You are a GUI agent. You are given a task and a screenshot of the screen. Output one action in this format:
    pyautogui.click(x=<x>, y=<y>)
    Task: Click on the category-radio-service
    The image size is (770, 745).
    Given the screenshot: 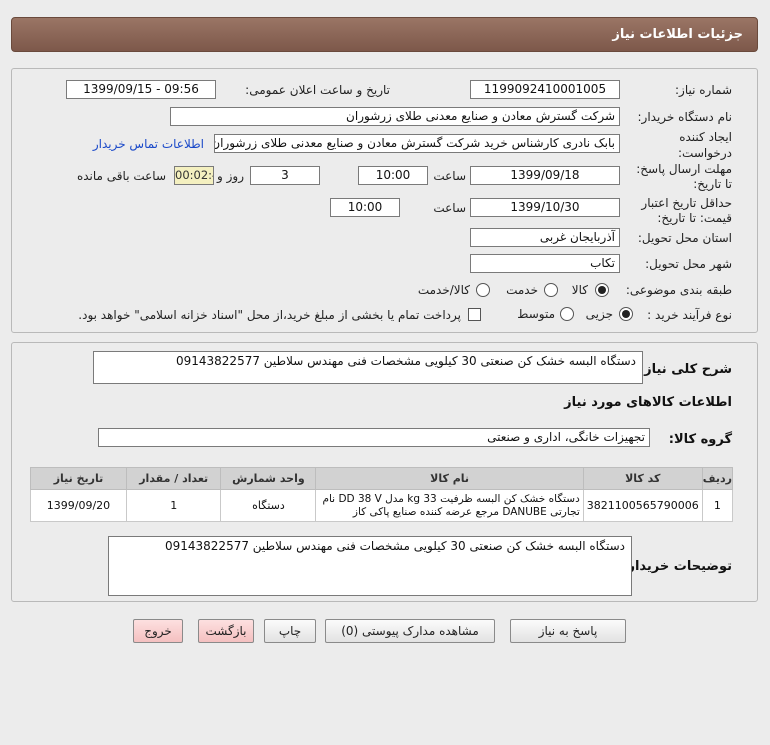 What is the action you would take?
    pyautogui.click(x=551, y=290)
    